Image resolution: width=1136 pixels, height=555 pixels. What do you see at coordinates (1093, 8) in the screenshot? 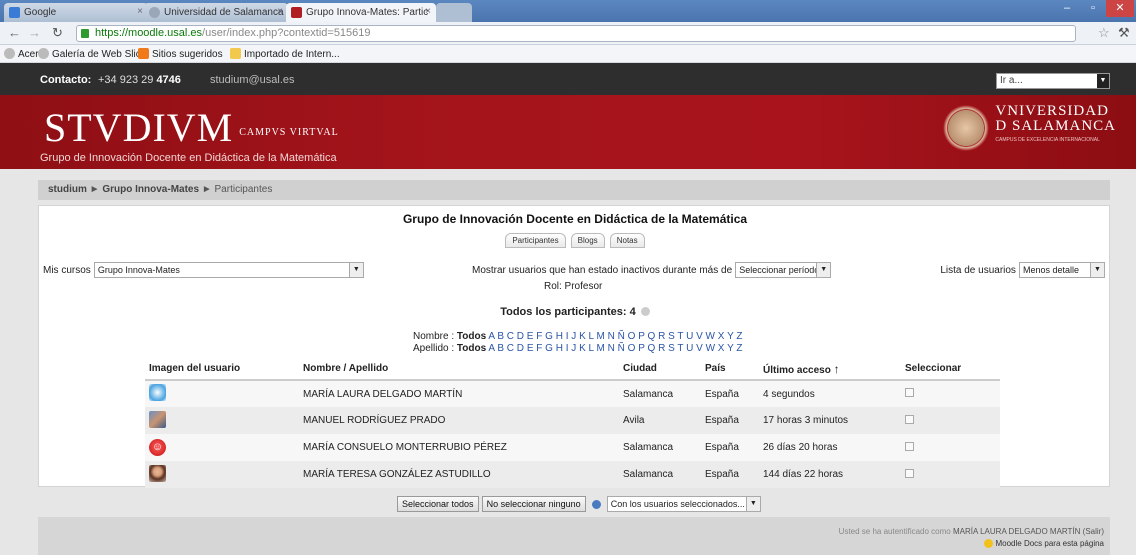
I see `maximize-icon: ▫` at bounding box center [1093, 8].